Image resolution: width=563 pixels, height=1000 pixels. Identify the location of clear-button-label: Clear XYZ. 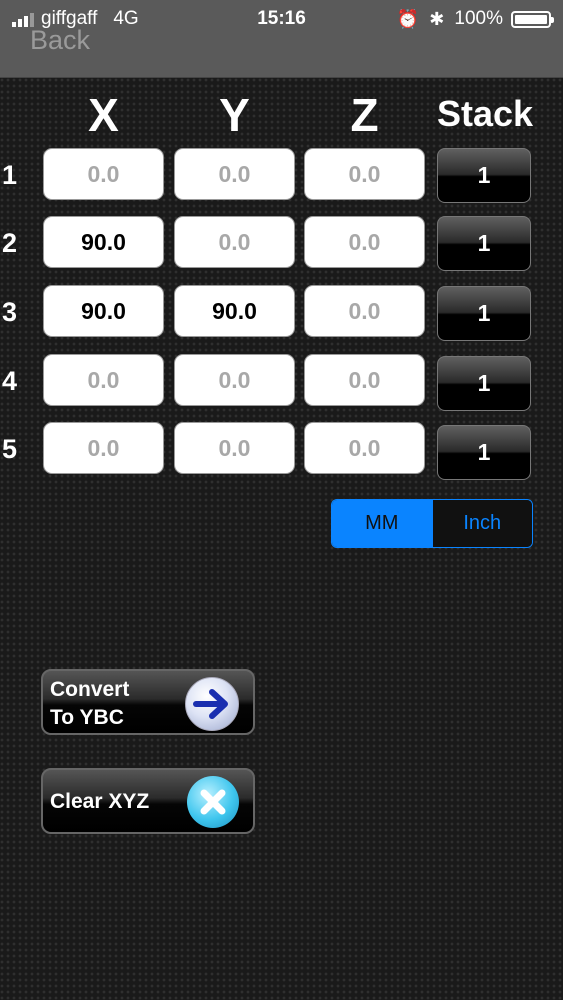
(100, 801).